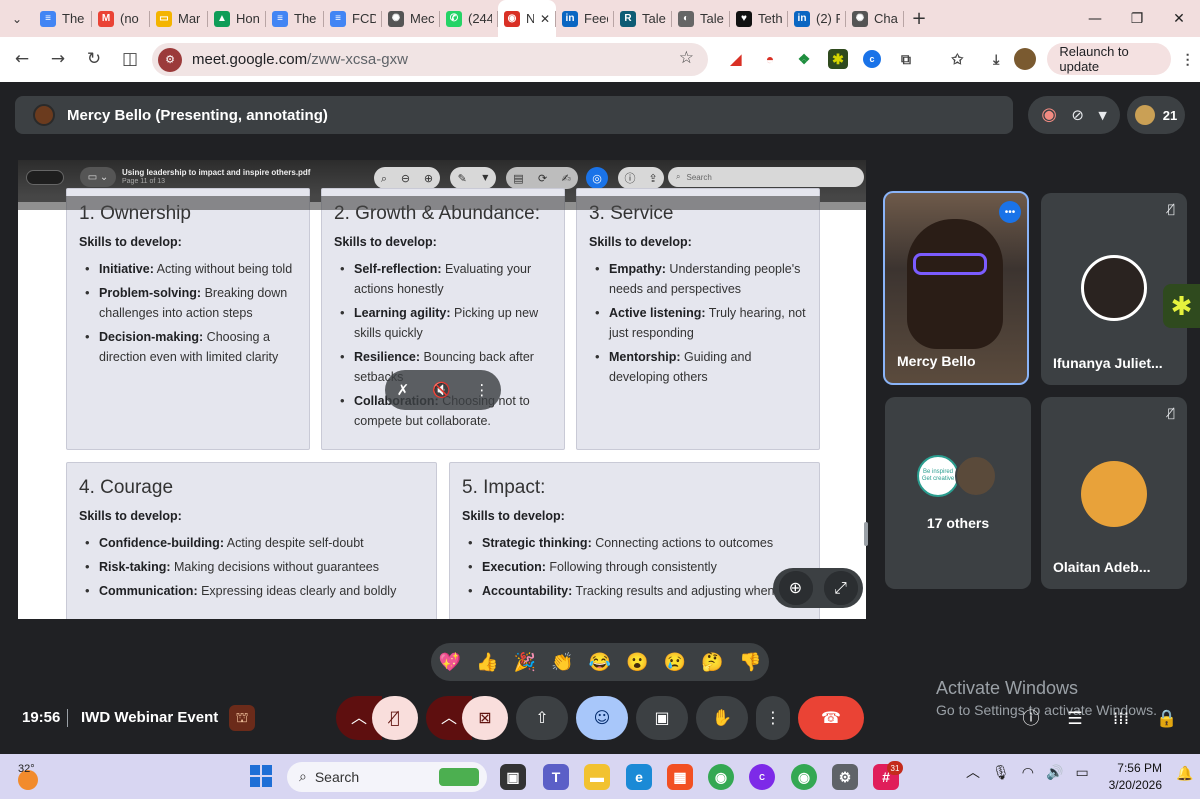  I want to click on green-extension-icon: ❖, so click(804, 59).